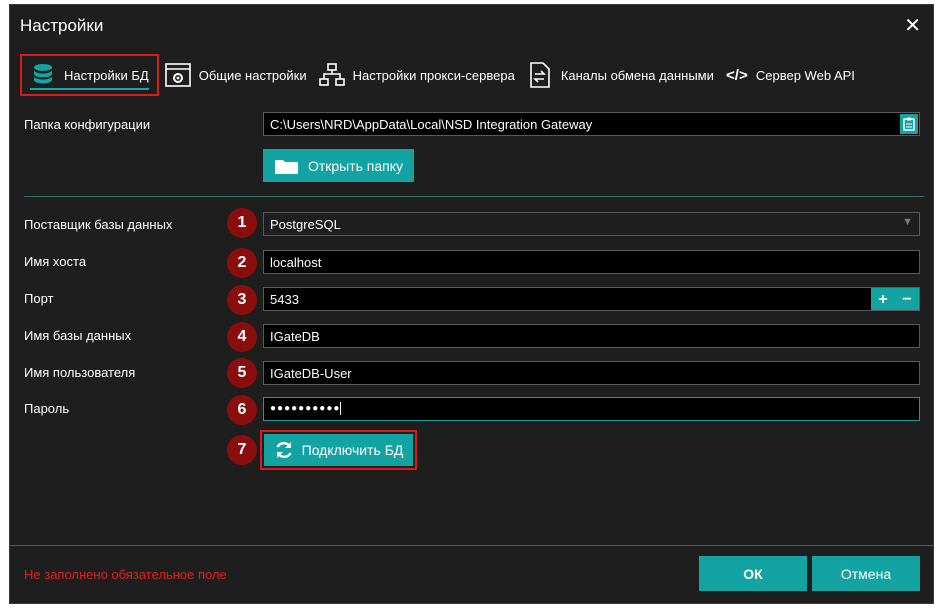 The height and width of the screenshot is (609, 940). I want to click on provider-select: PostgreSQL ▼, so click(591, 224).